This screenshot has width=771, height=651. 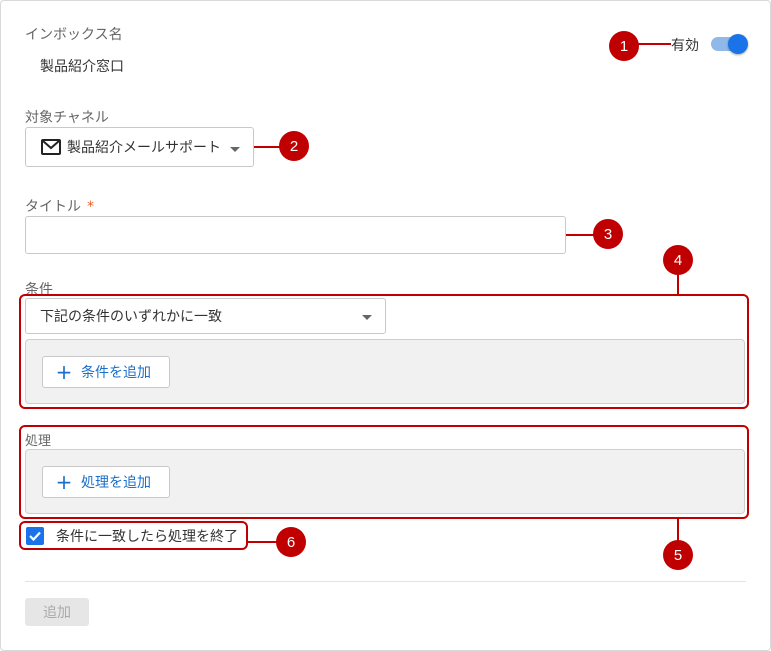 I want to click on condition-match-select: 下記の条件のいずれかに一致, so click(x=205, y=316).